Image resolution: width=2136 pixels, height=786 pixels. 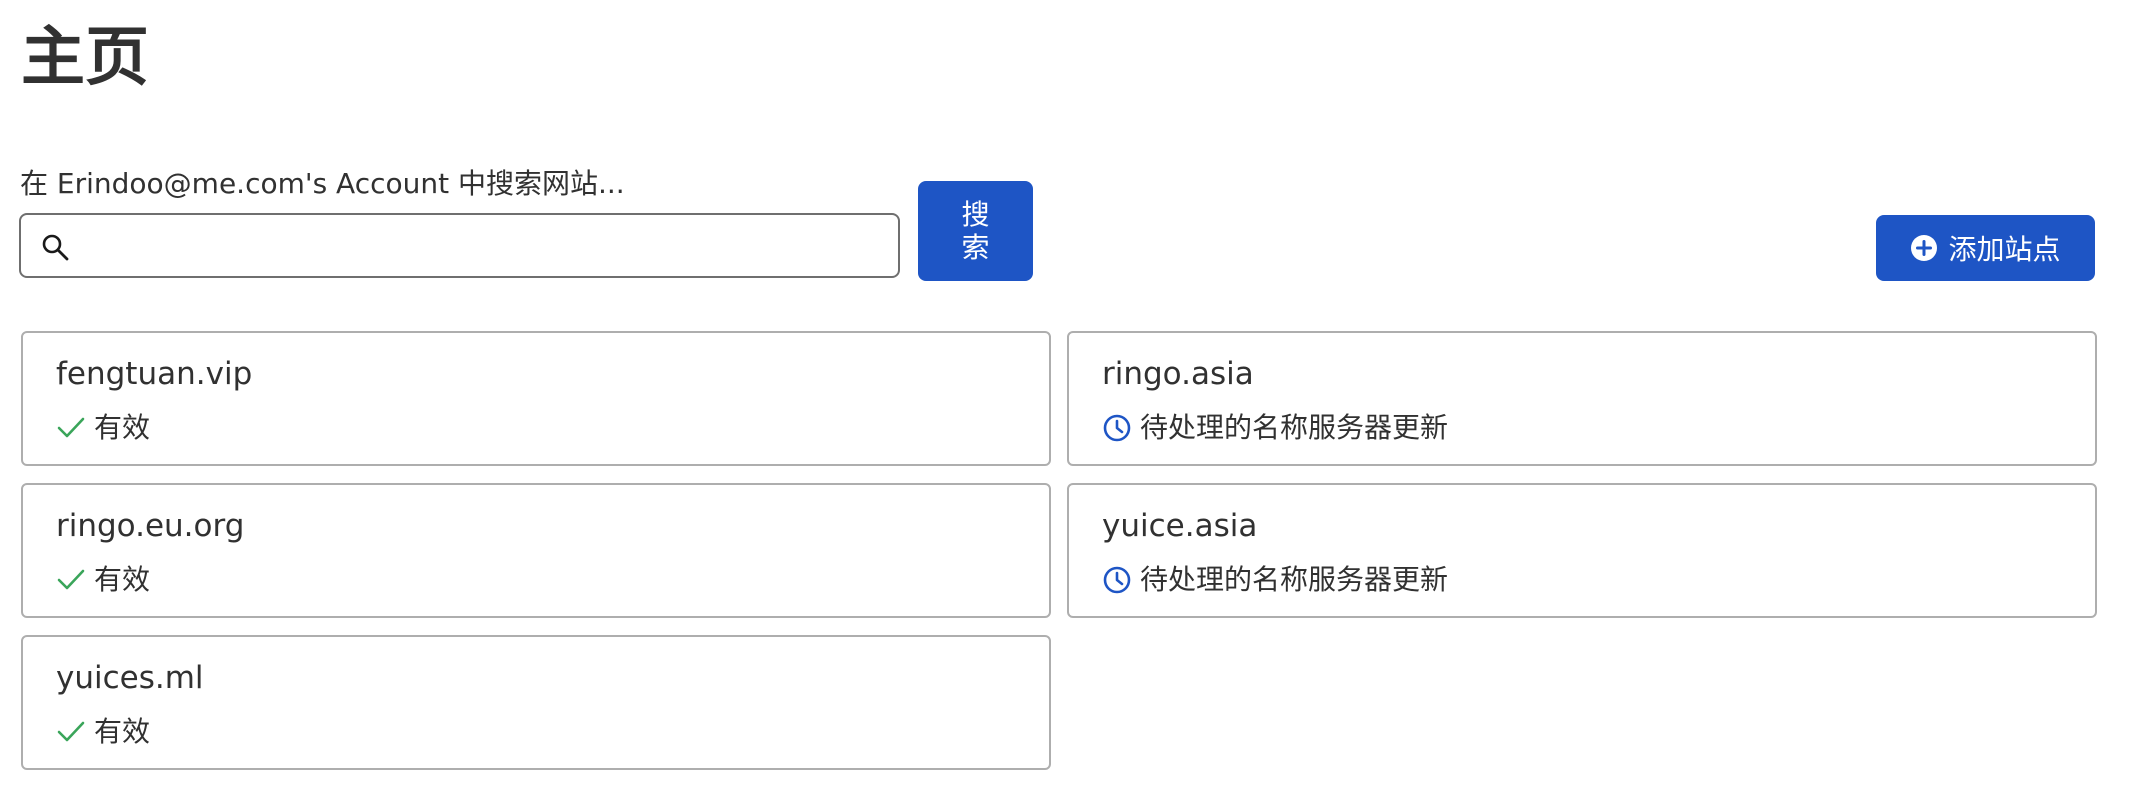 What do you see at coordinates (2004, 249) in the screenshot?
I see `add-site-label: 添加站点` at bounding box center [2004, 249].